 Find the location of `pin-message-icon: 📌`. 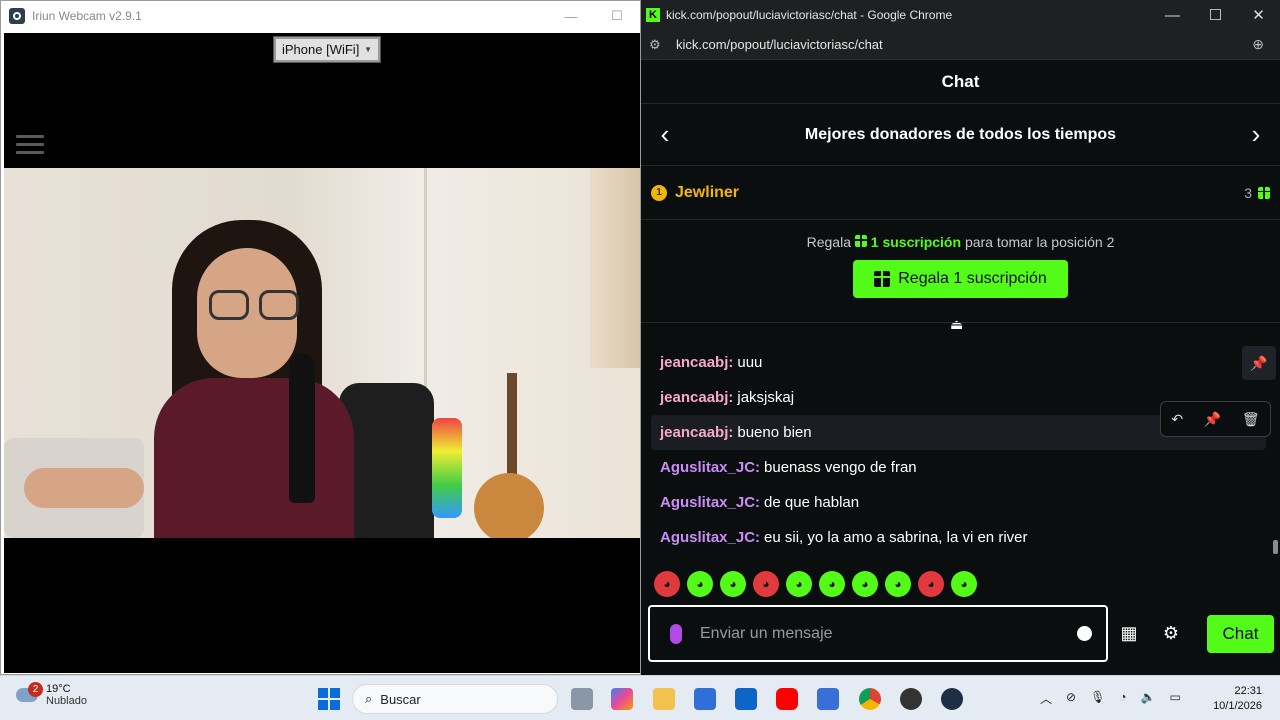

pin-message-icon: 📌 is located at coordinates (1212, 419).